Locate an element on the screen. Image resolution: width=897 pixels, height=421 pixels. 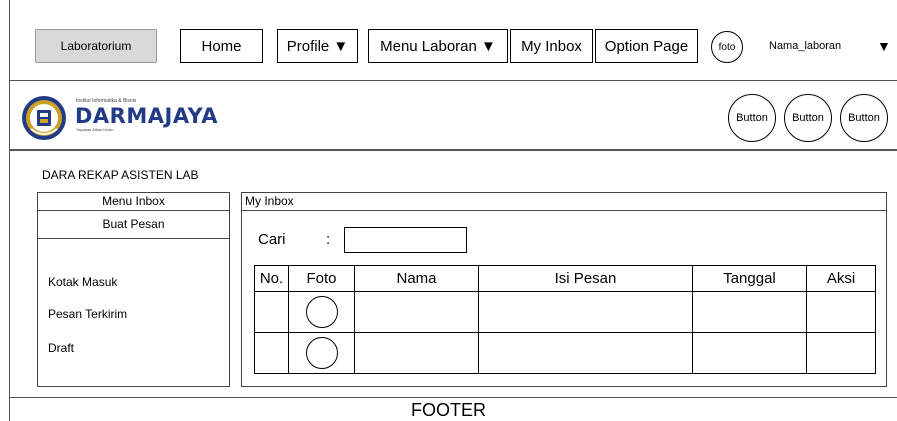
column-header-nama: Nama is located at coordinates (416, 278).